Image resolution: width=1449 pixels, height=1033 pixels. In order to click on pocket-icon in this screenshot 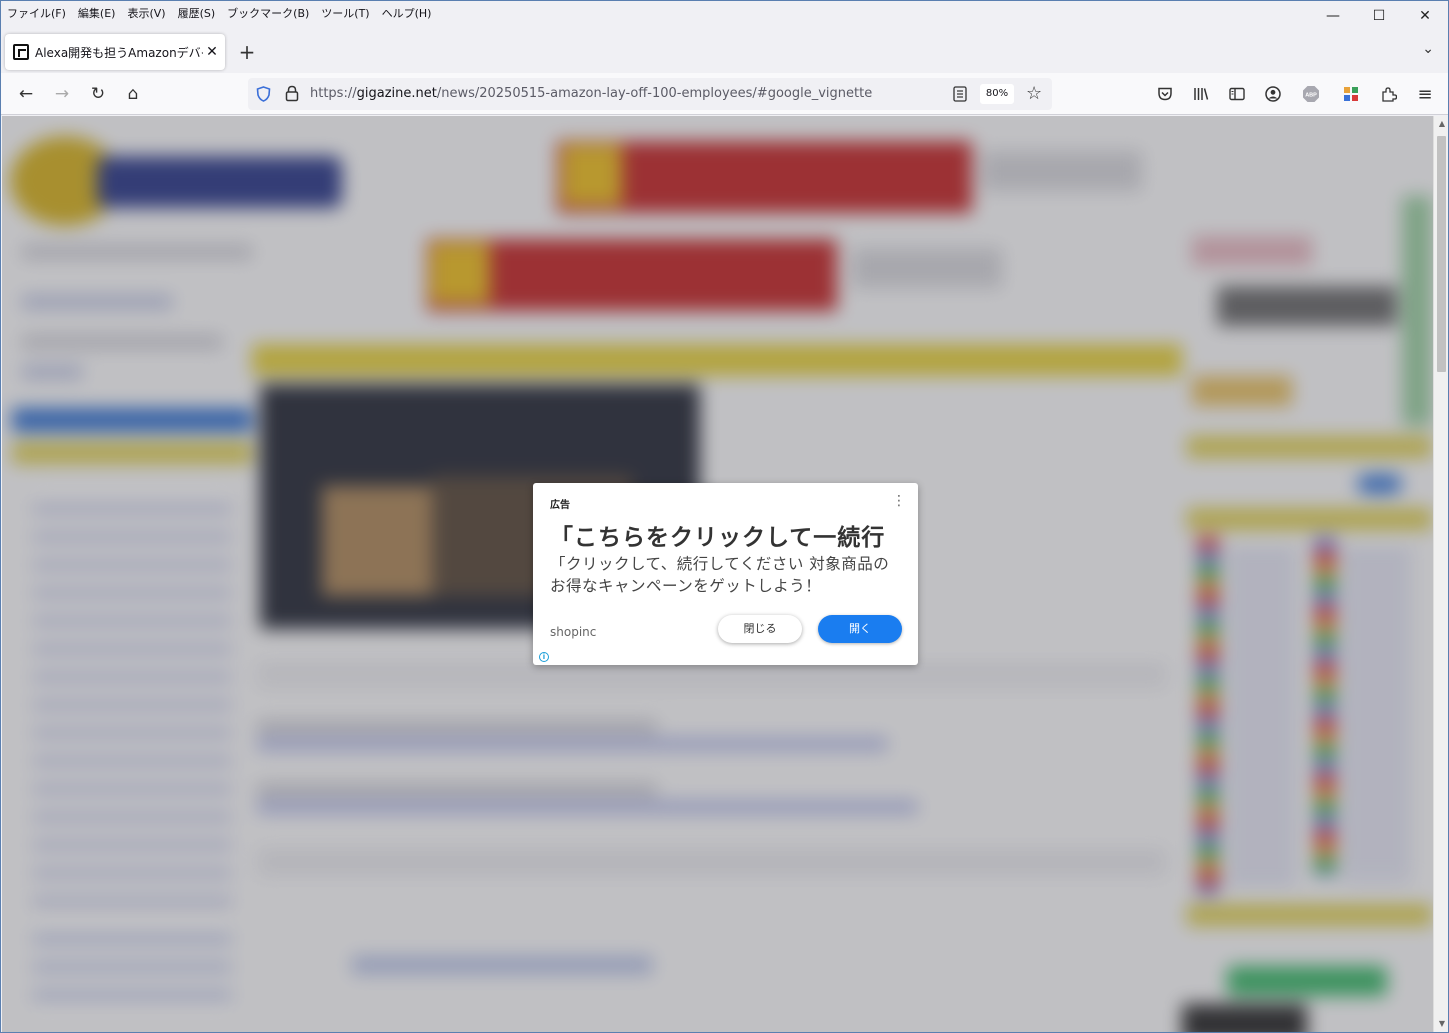, I will do `click(1165, 94)`.